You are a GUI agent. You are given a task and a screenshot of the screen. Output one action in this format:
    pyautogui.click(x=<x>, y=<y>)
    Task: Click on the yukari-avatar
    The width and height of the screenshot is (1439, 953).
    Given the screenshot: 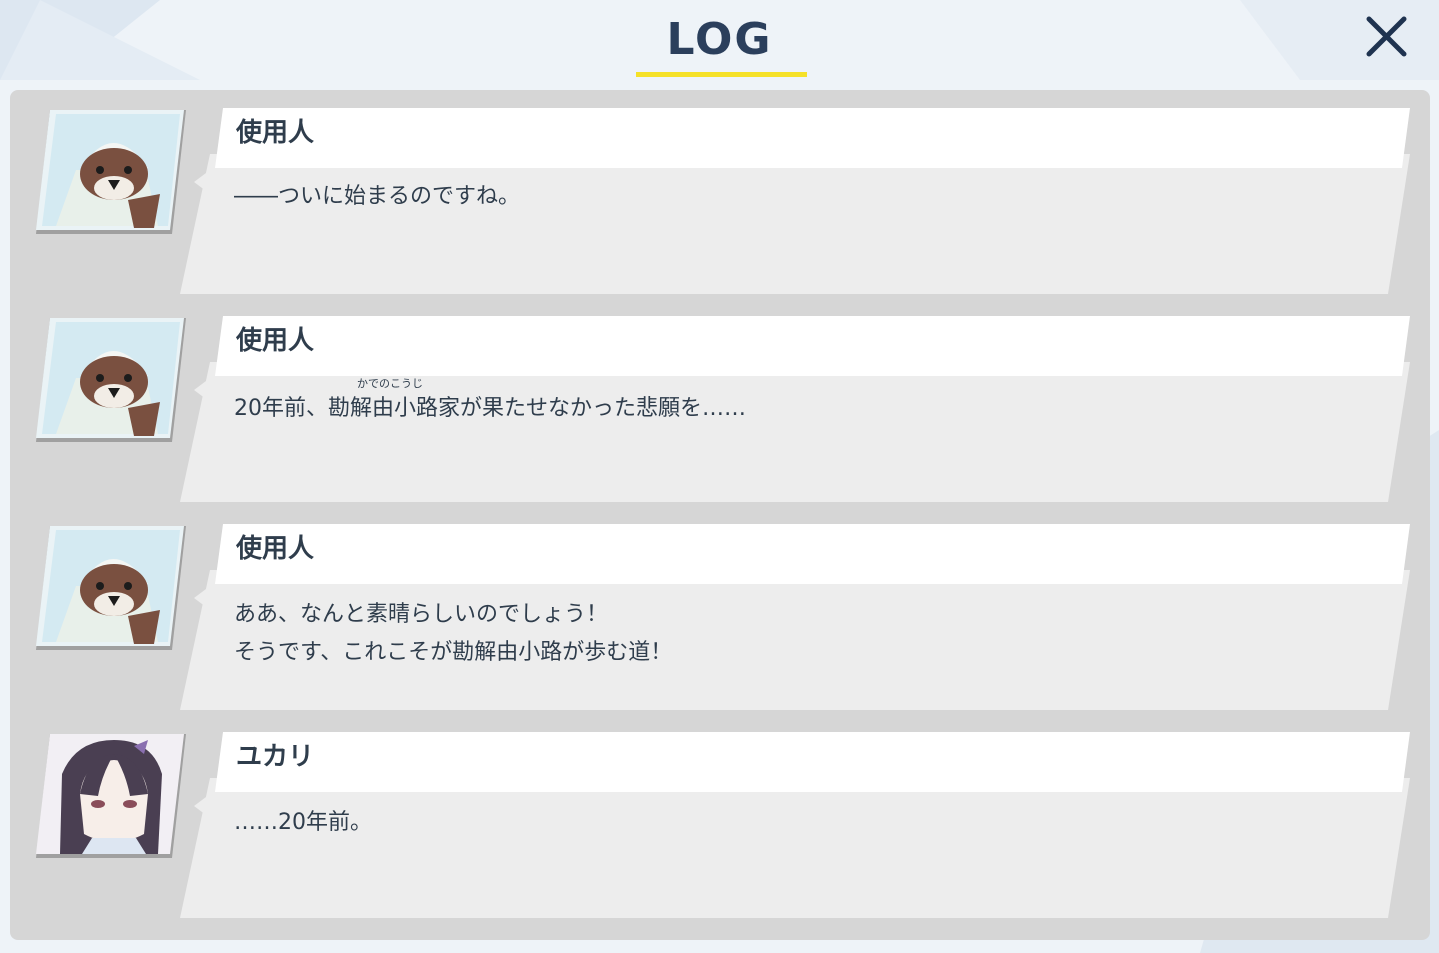 What is the action you would take?
    pyautogui.click(x=111, y=799)
    